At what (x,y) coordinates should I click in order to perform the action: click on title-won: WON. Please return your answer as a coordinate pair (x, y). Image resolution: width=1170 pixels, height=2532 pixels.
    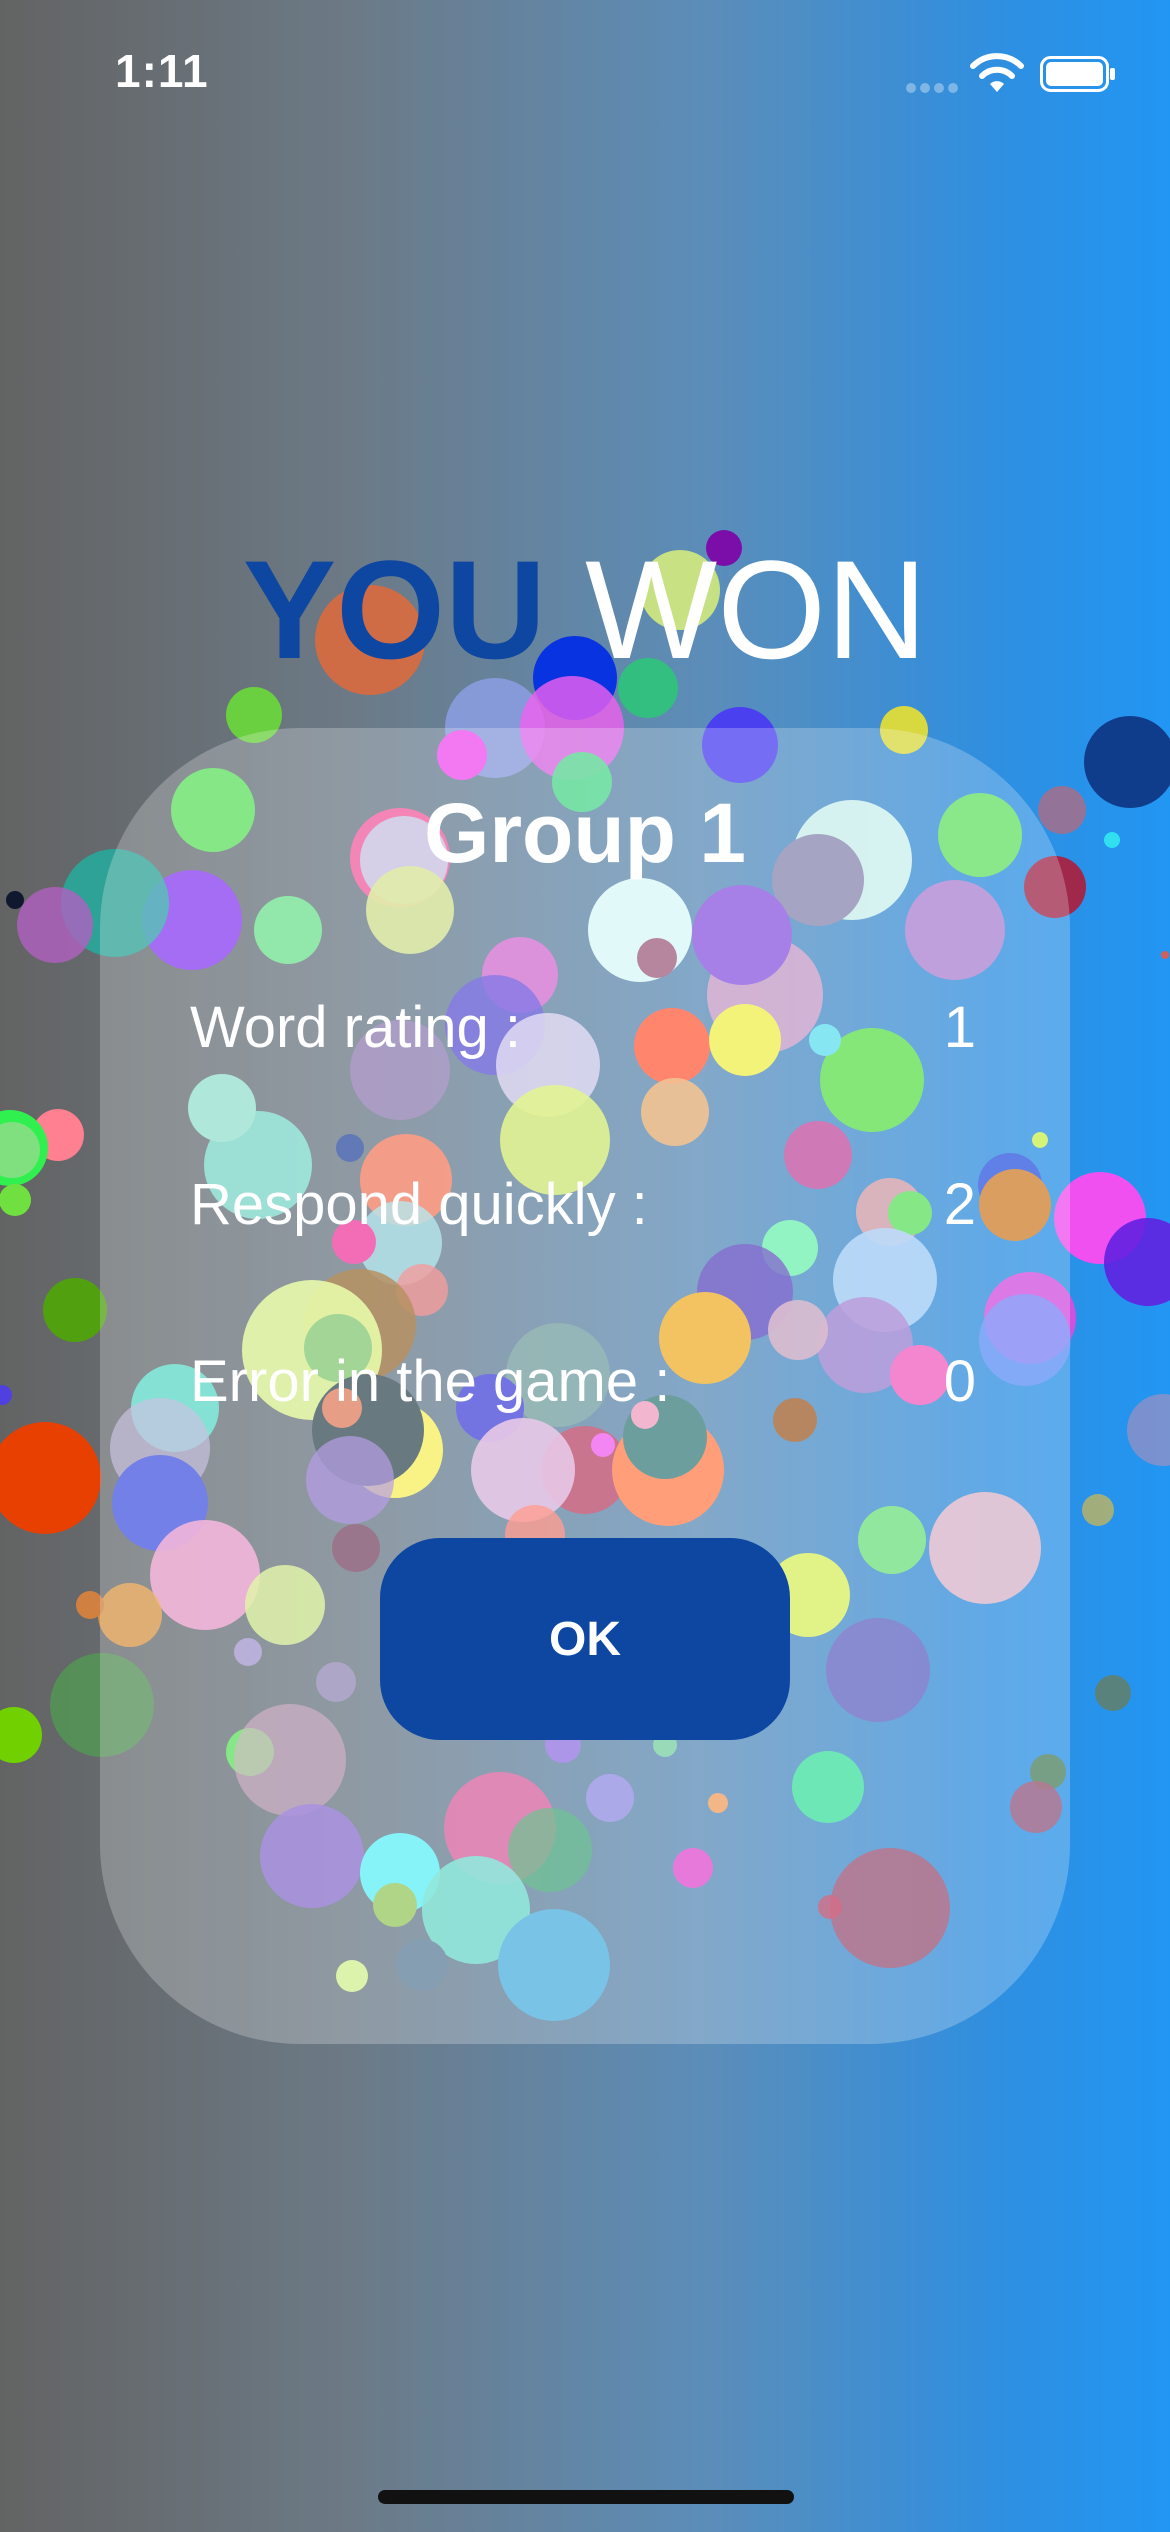
    Looking at the image, I should click on (756, 609).